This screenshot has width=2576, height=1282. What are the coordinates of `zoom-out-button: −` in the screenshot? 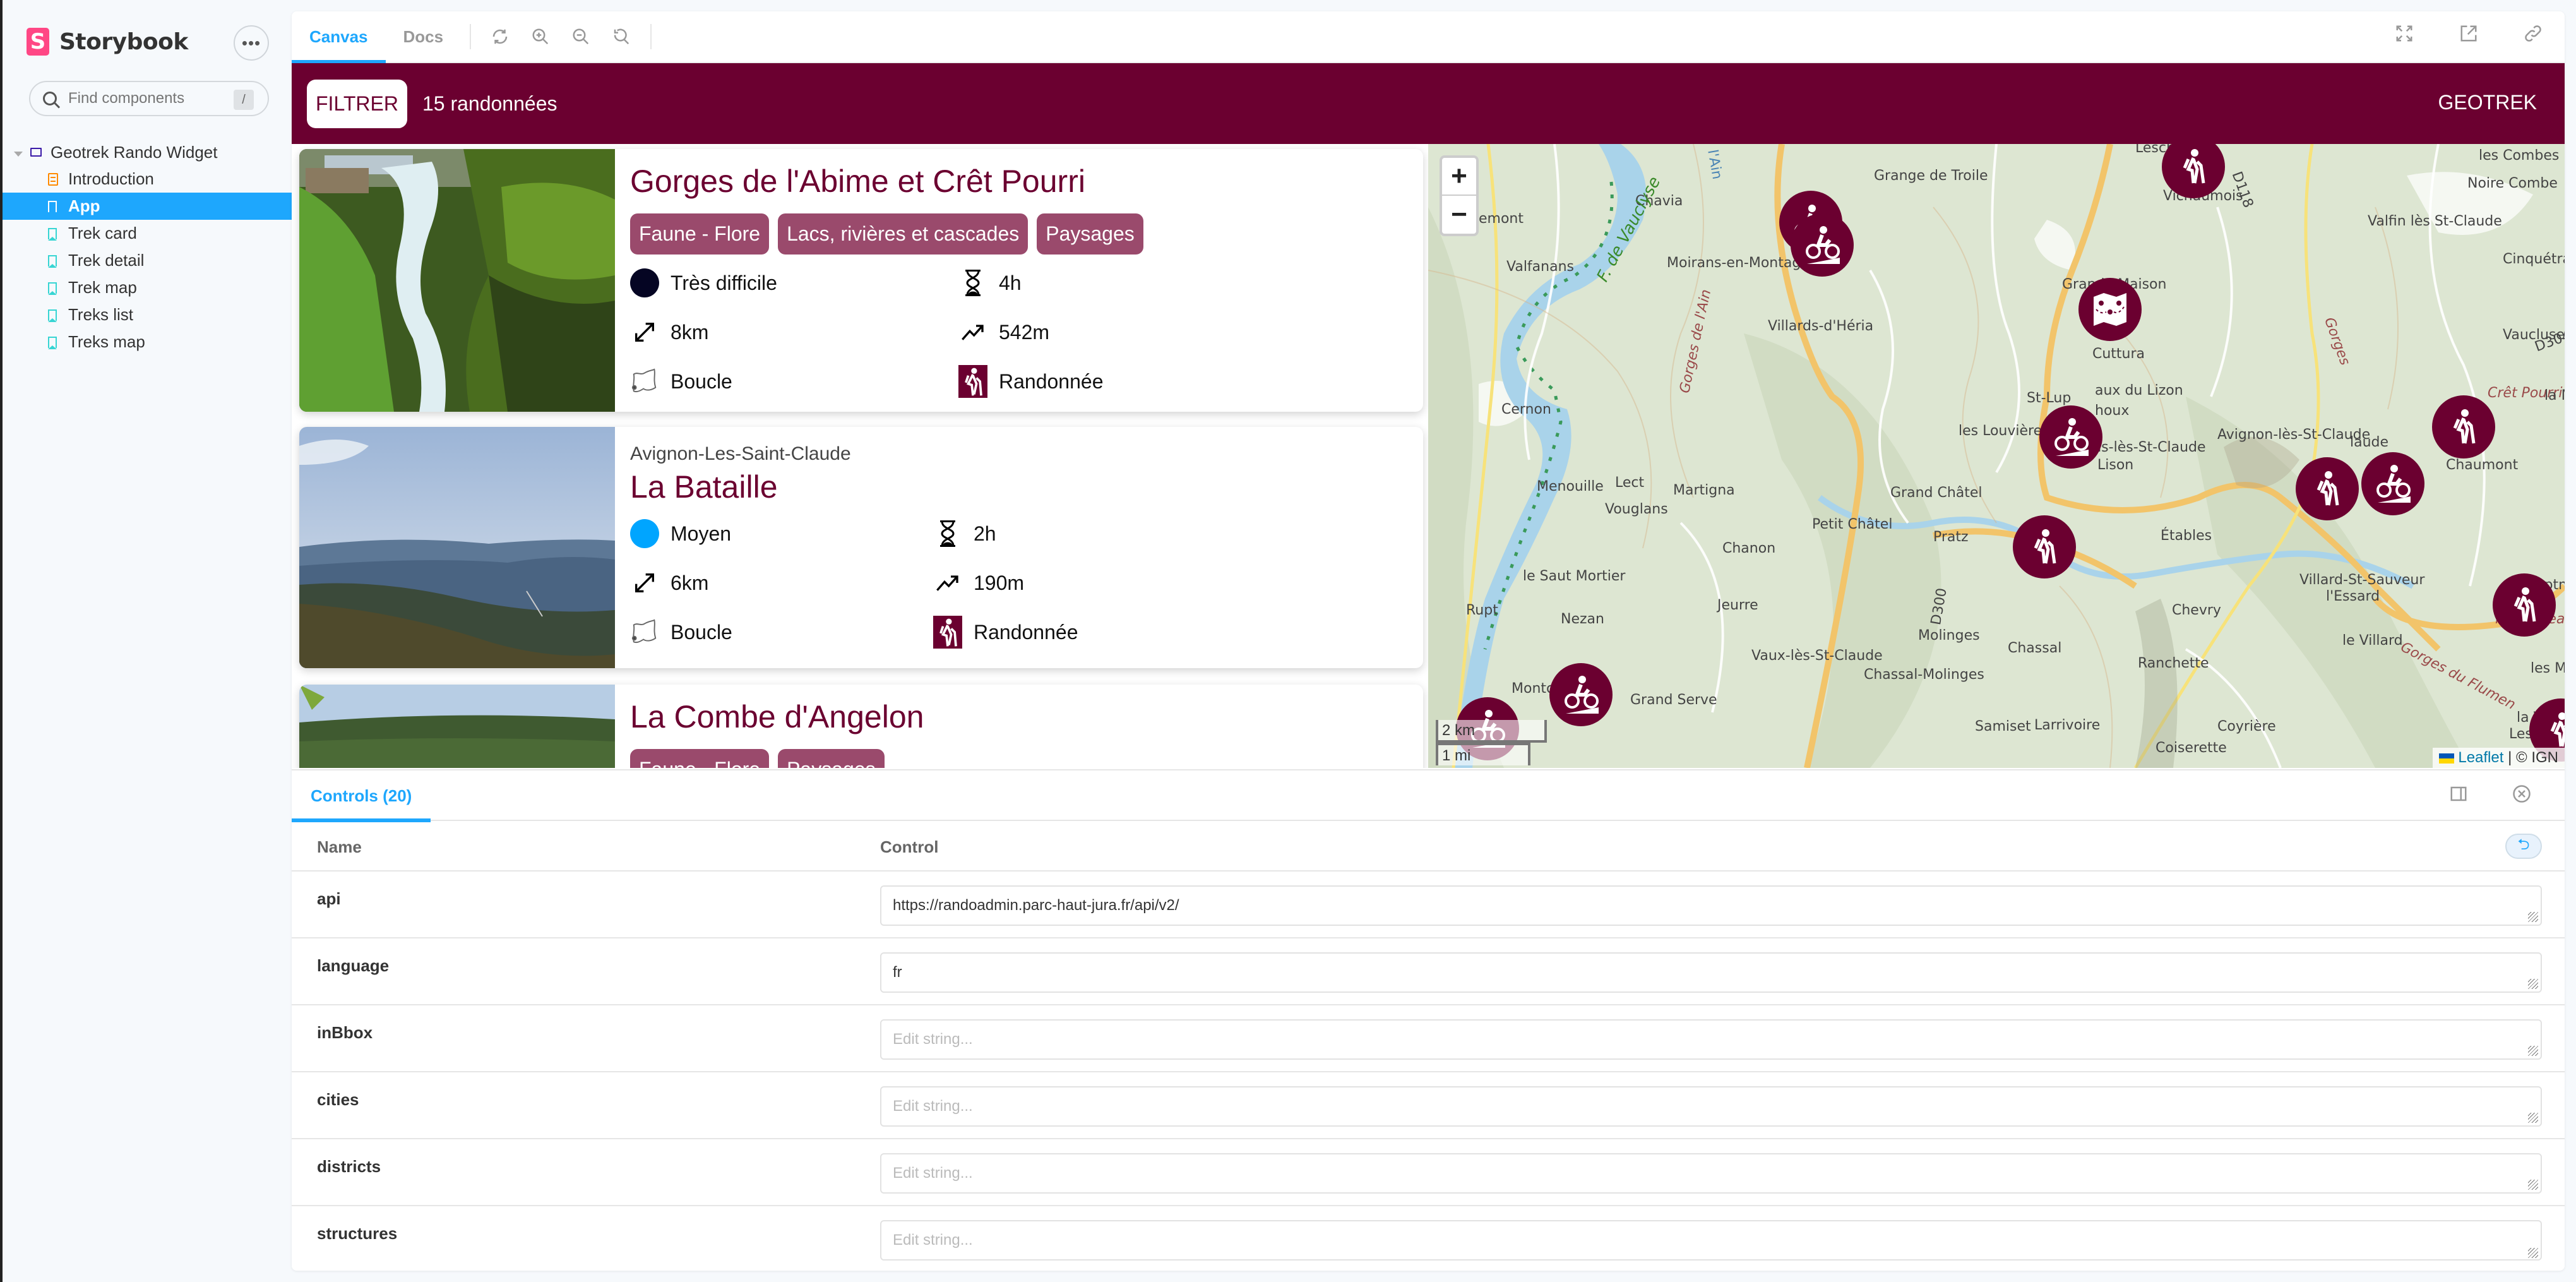 It's located at (1459, 215).